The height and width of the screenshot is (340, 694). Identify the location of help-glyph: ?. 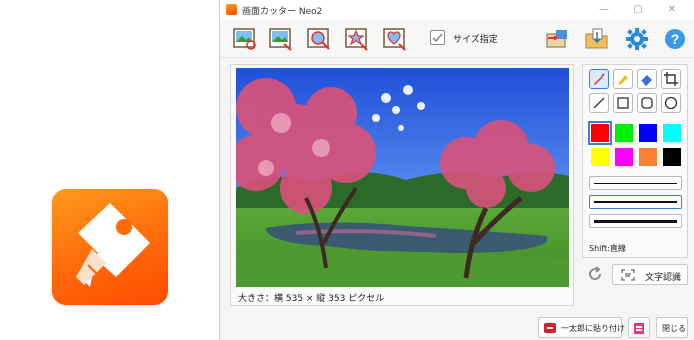
(675, 39).